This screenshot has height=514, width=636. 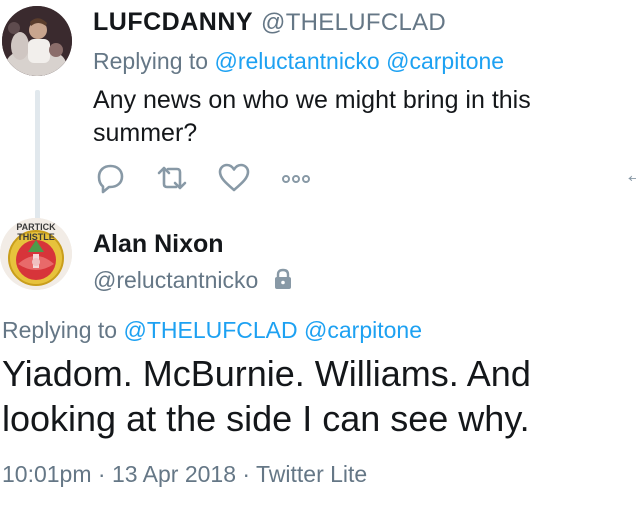 I want to click on author-handle-row: @reluctantnicko, so click(x=193, y=280).